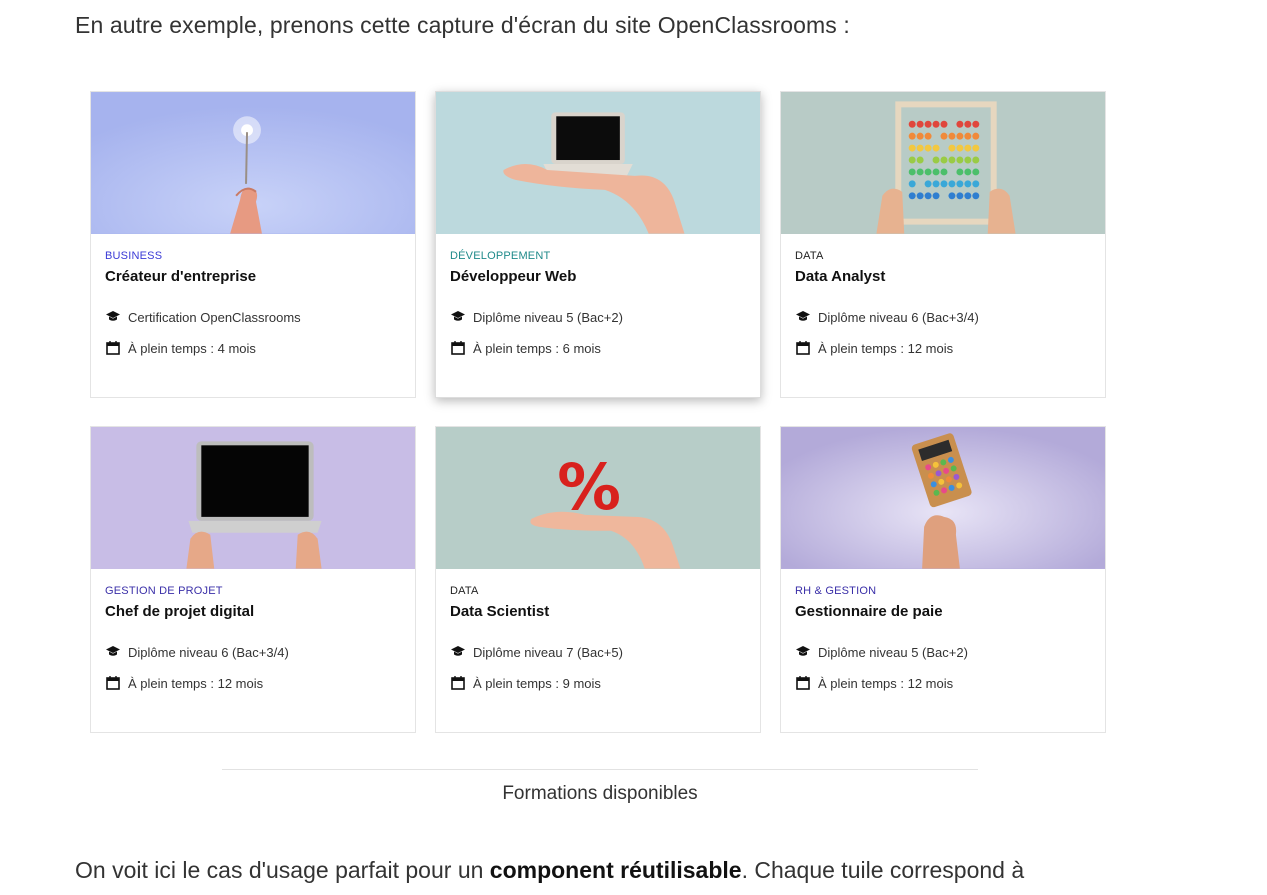 The height and width of the screenshot is (895, 1267). I want to click on figure-caption: Formations disponibles, so click(600, 793).